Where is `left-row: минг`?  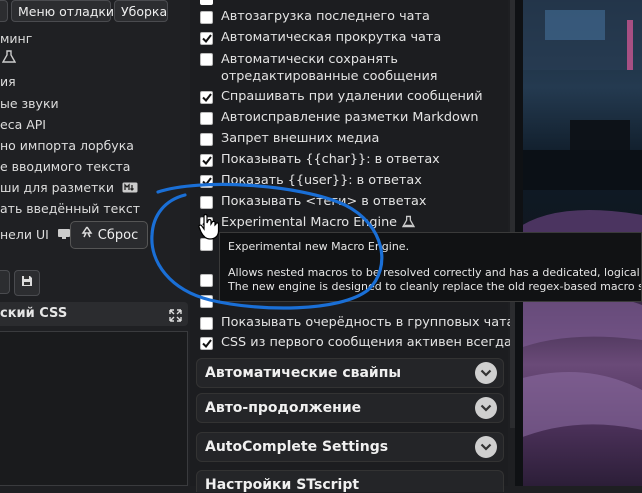
left-row: минг is located at coordinates (16, 38).